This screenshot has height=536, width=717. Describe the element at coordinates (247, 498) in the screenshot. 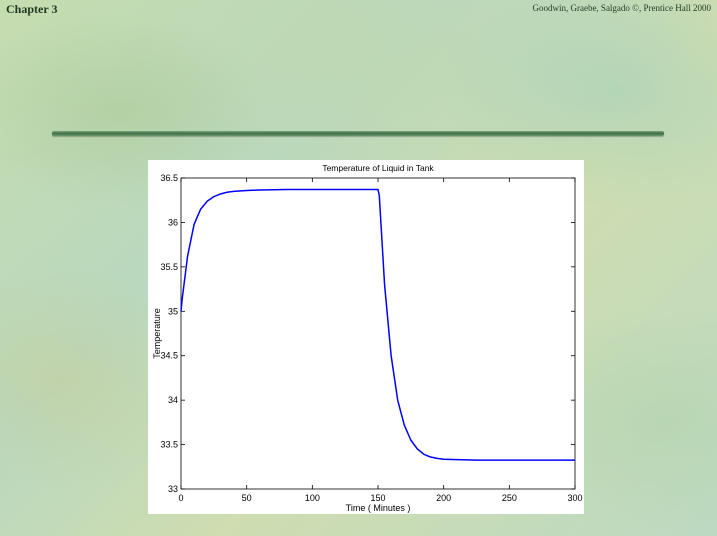

I see `x-tick-label: 50` at that location.